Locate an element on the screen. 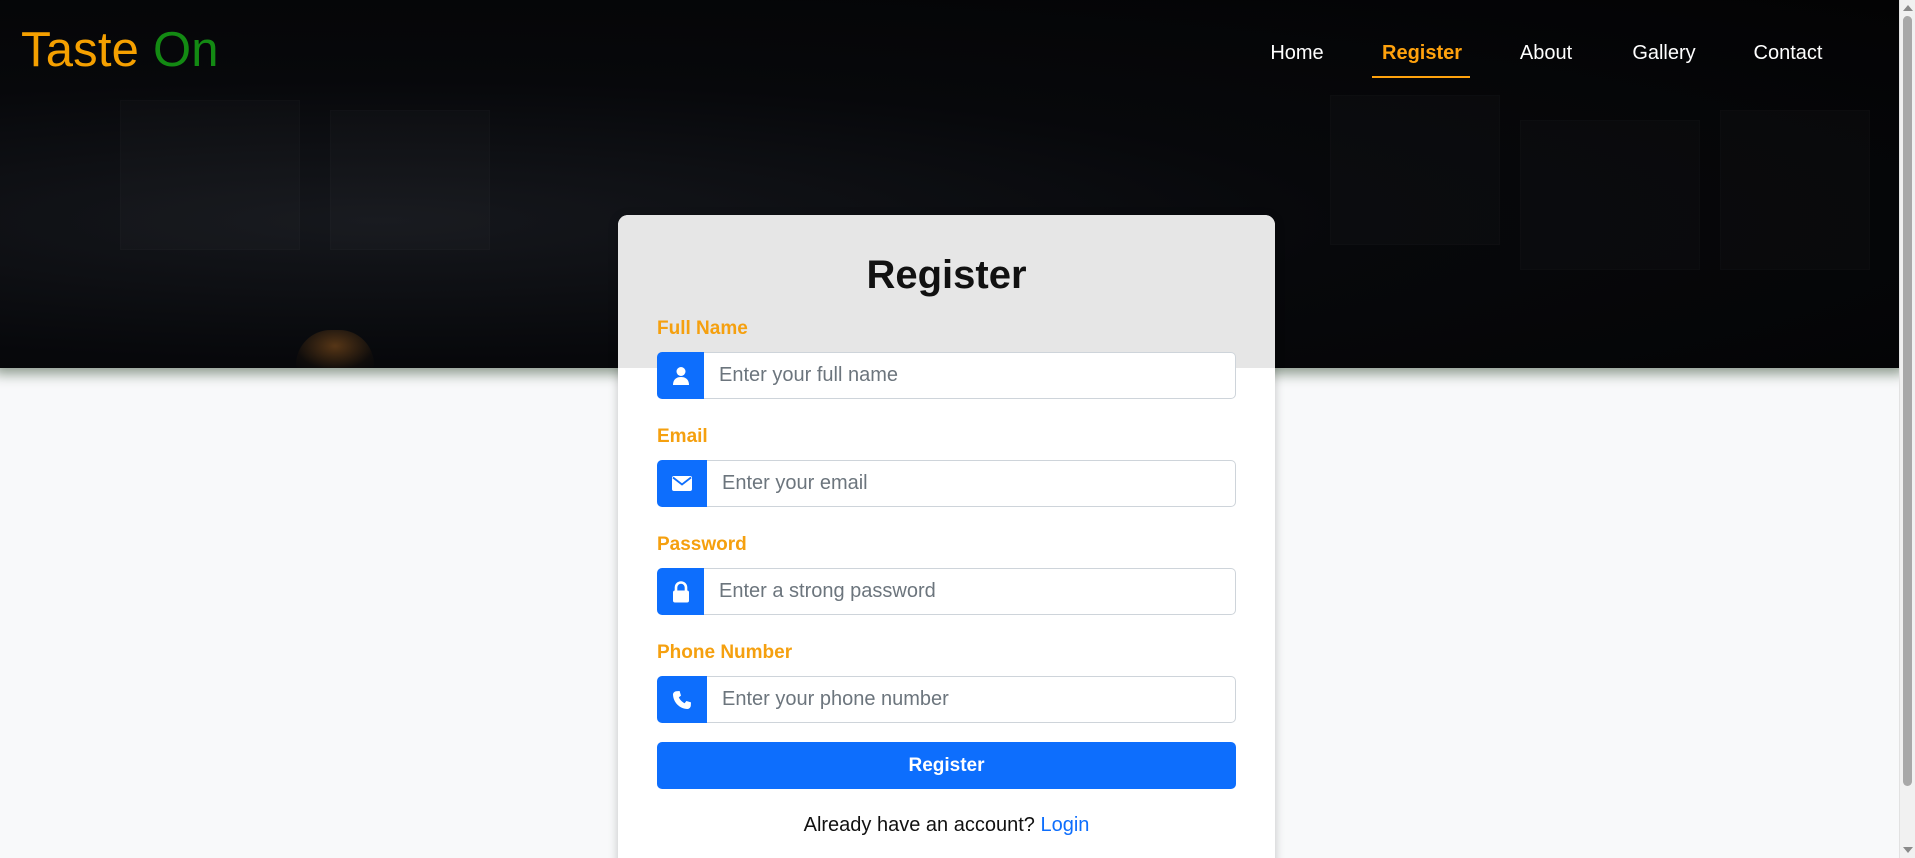  scrollbar-thumb is located at coordinates (1907, 401).